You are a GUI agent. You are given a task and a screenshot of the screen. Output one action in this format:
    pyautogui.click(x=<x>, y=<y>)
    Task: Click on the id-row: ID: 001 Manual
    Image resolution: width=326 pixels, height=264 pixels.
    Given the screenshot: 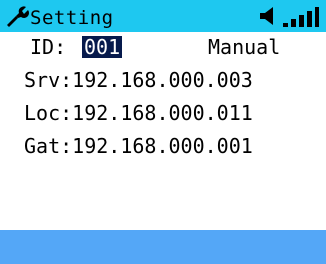 What is the action you would take?
    pyautogui.click(x=163, y=47)
    